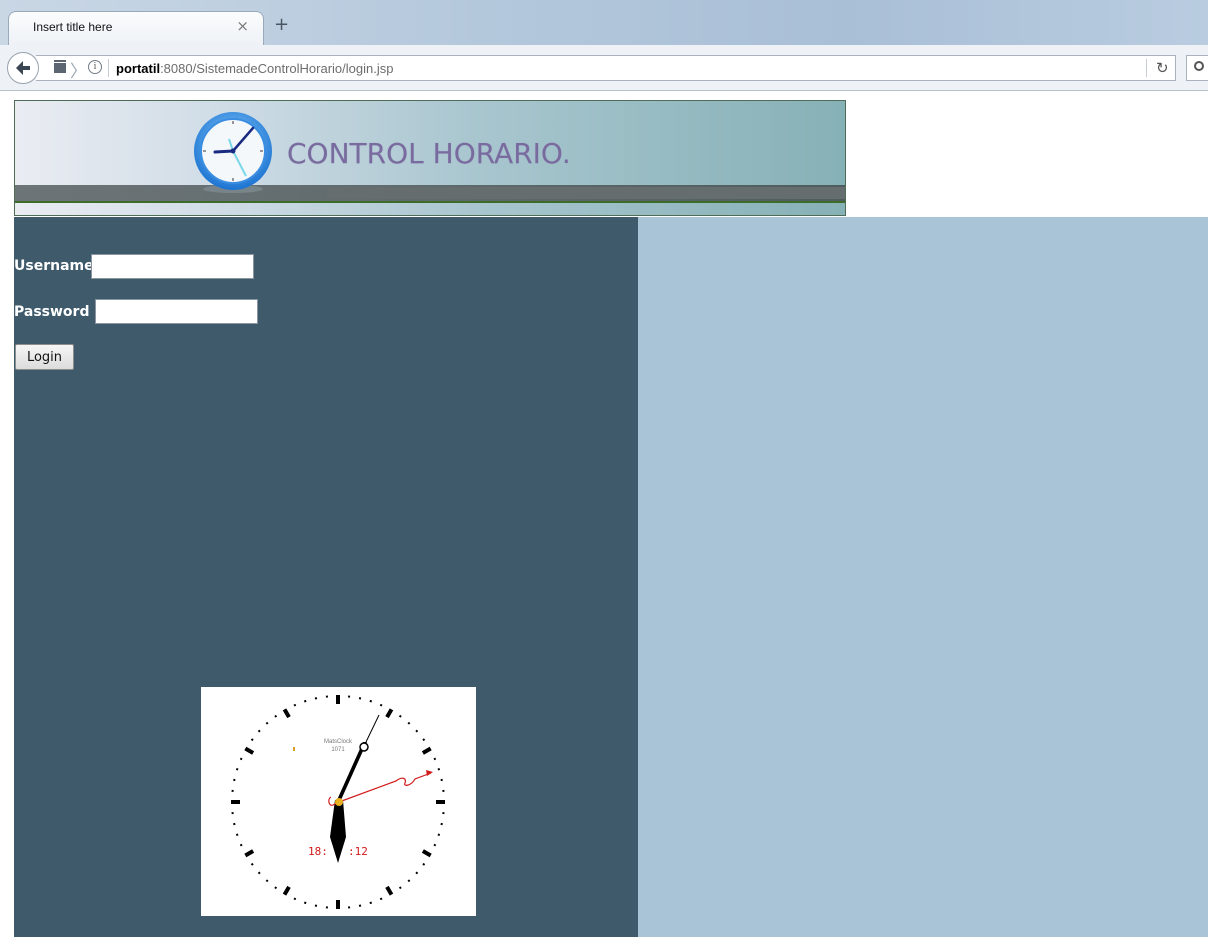 The image size is (1208, 937). Describe the element at coordinates (108, 68) in the screenshot. I see `url-separator` at that location.